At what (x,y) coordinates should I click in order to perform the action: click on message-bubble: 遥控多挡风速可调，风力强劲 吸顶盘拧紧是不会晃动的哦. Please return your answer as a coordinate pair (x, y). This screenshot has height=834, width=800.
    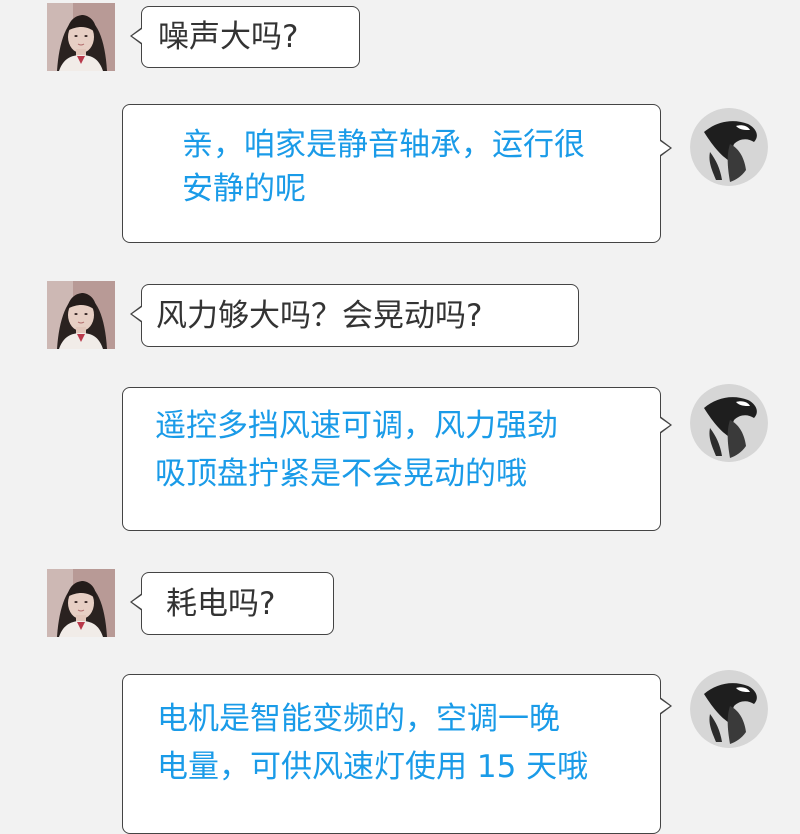
    Looking at the image, I should click on (397, 459).